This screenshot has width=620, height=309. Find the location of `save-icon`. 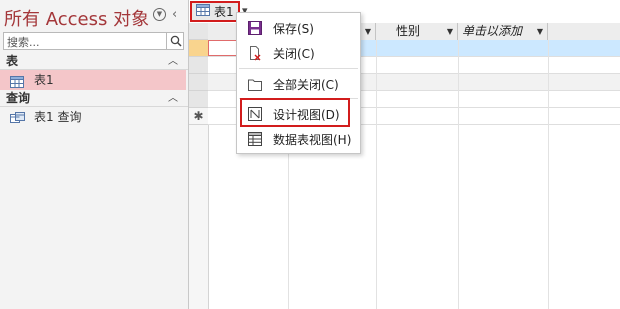

save-icon is located at coordinates (255, 28).